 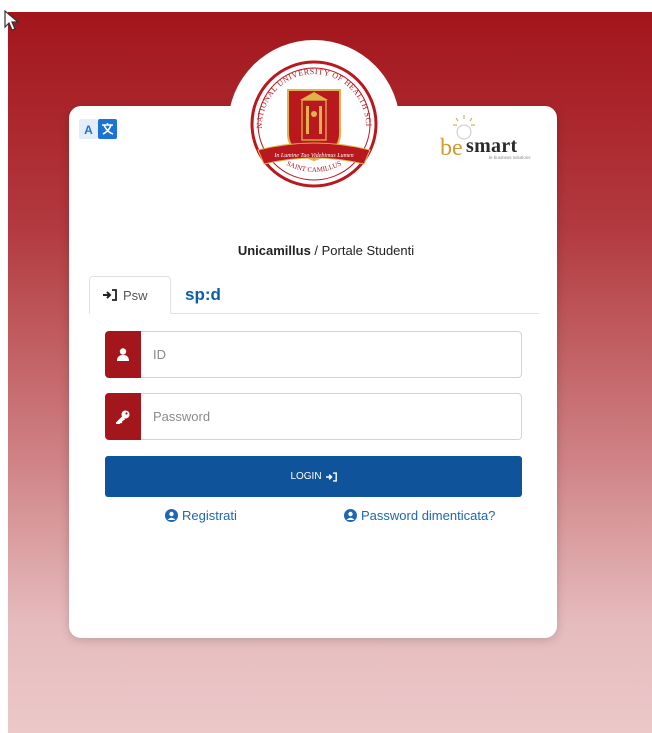 I want to click on password-field, so click(x=313, y=416).